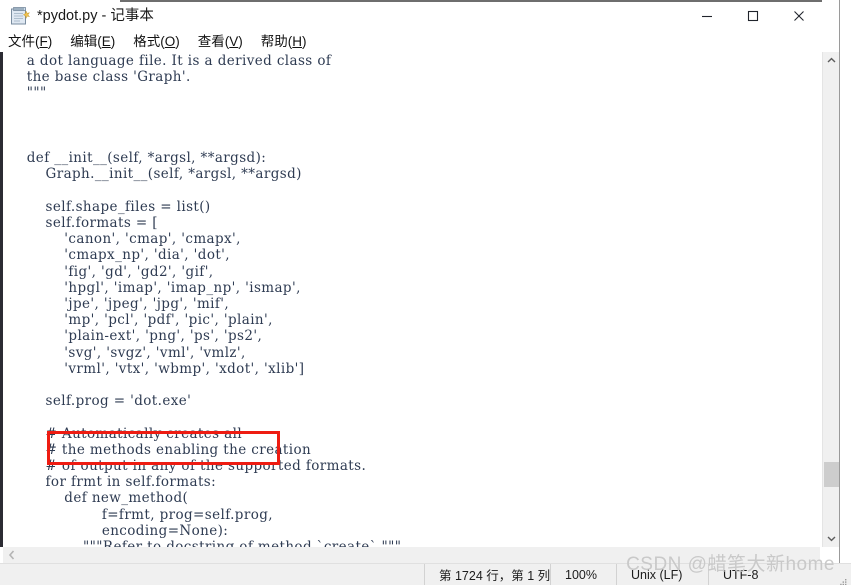 This screenshot has width=851, height=585. I want to click on maximize-button, so click(753, 16).